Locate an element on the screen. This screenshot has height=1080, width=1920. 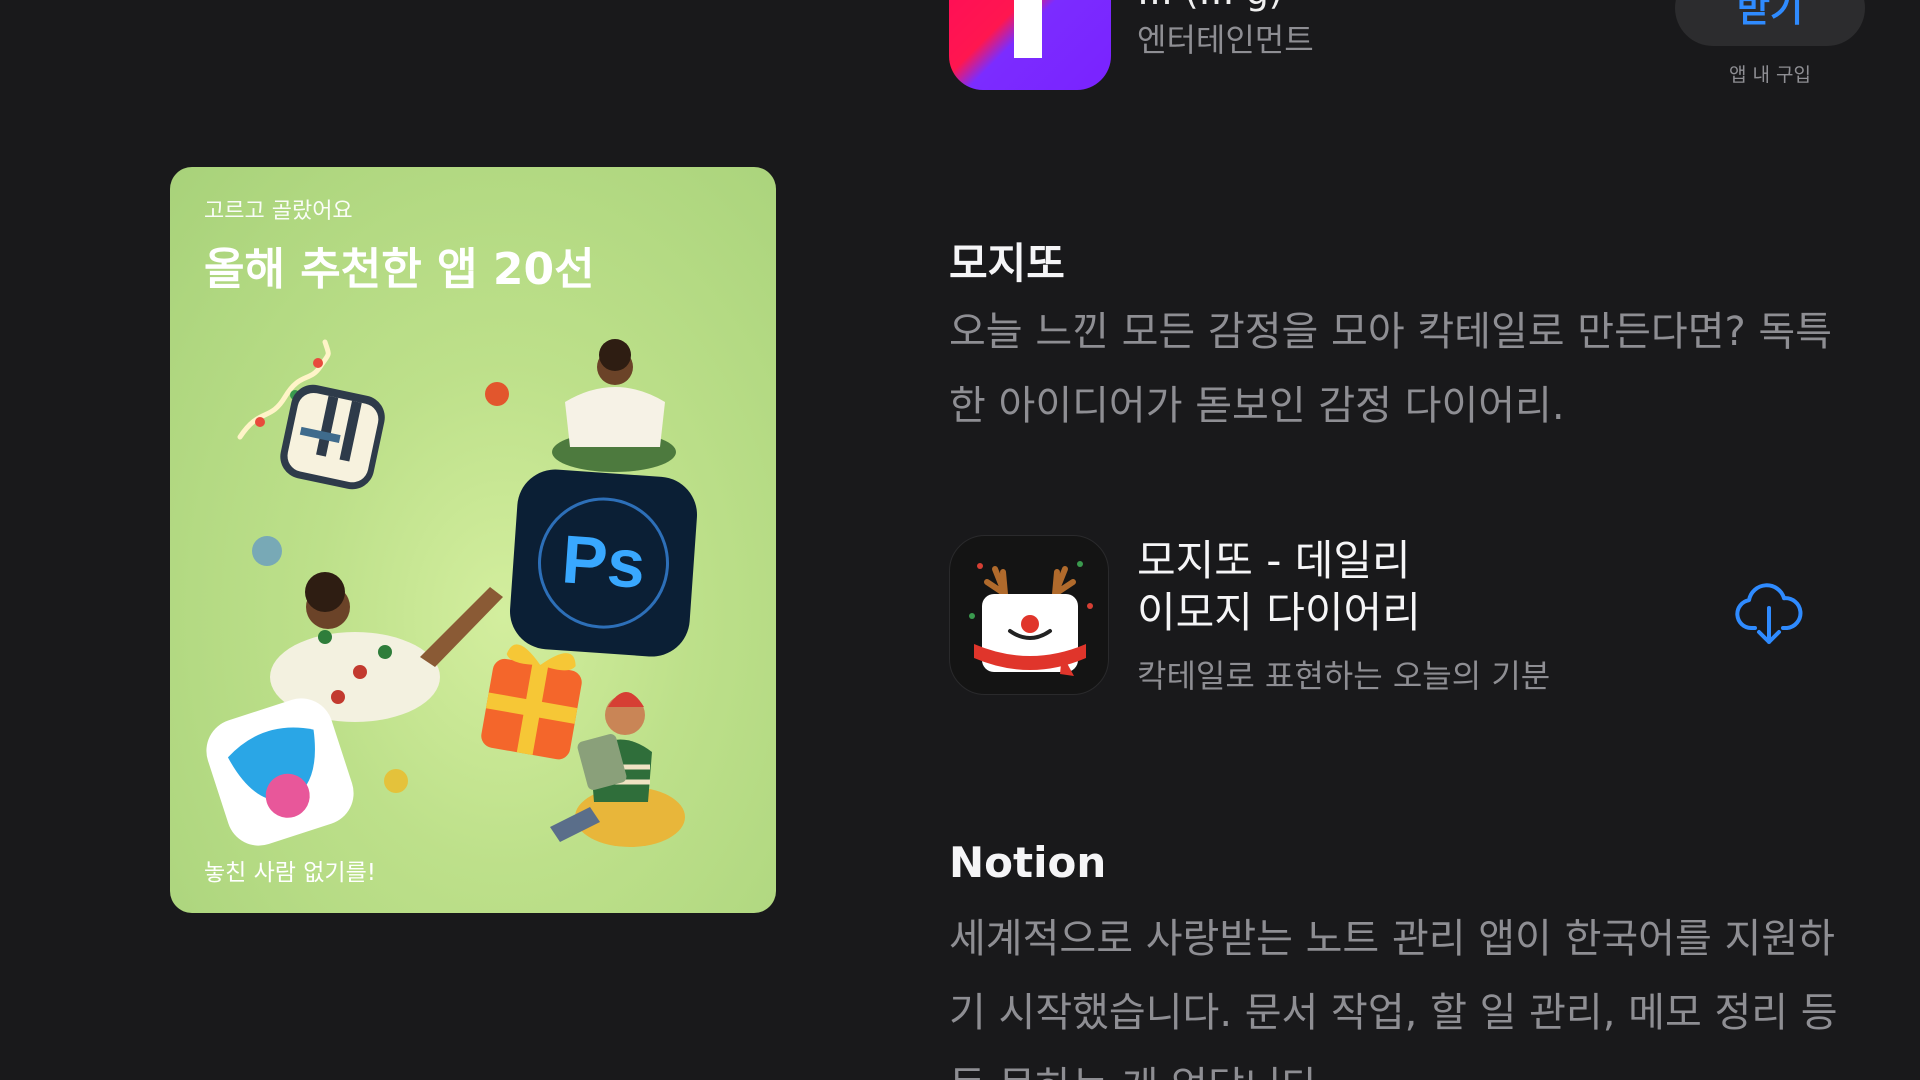
promo-eyebrow: 고르고 골랐어요 is located at coordinates (278, 211).